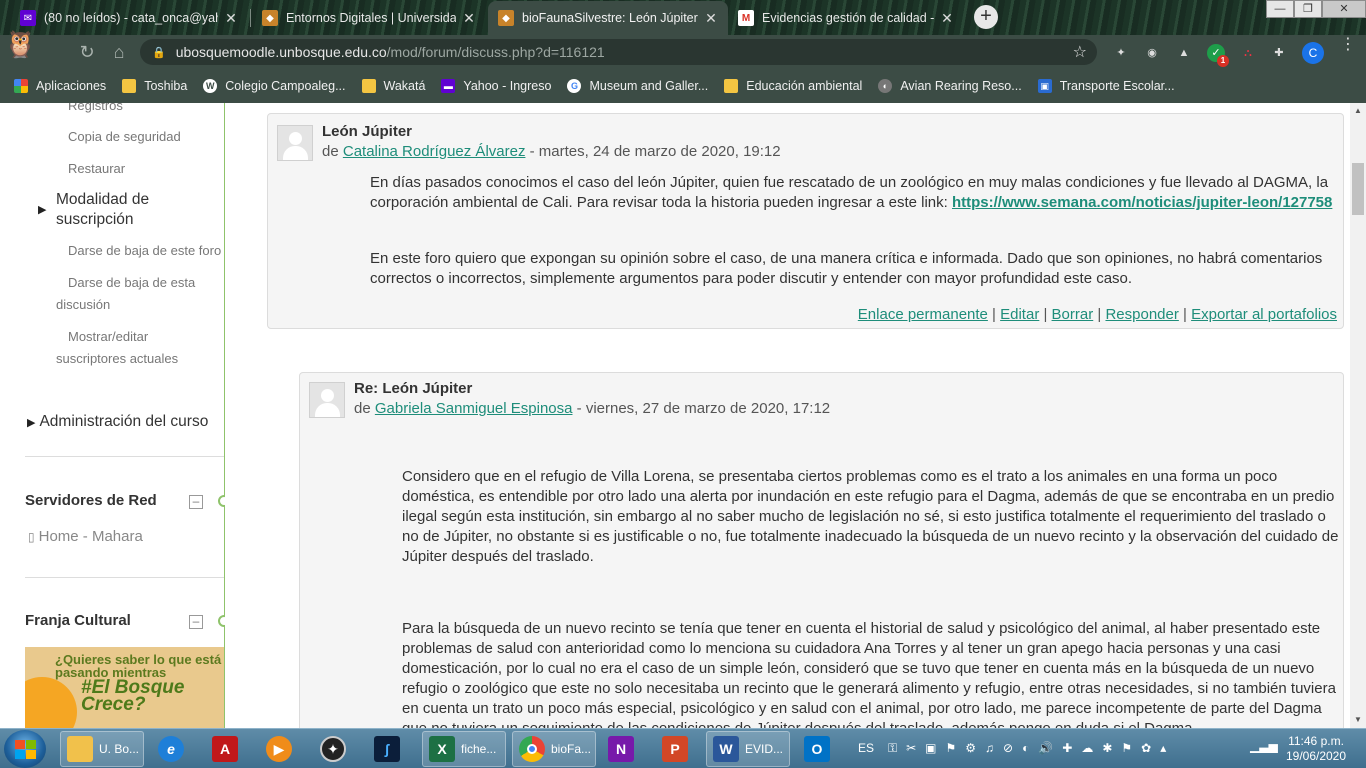  Describe the element at coordinates (474, 408) in the screenshot. I see `author-link: Gabriela Sanmiguel Espinosa` at that location.